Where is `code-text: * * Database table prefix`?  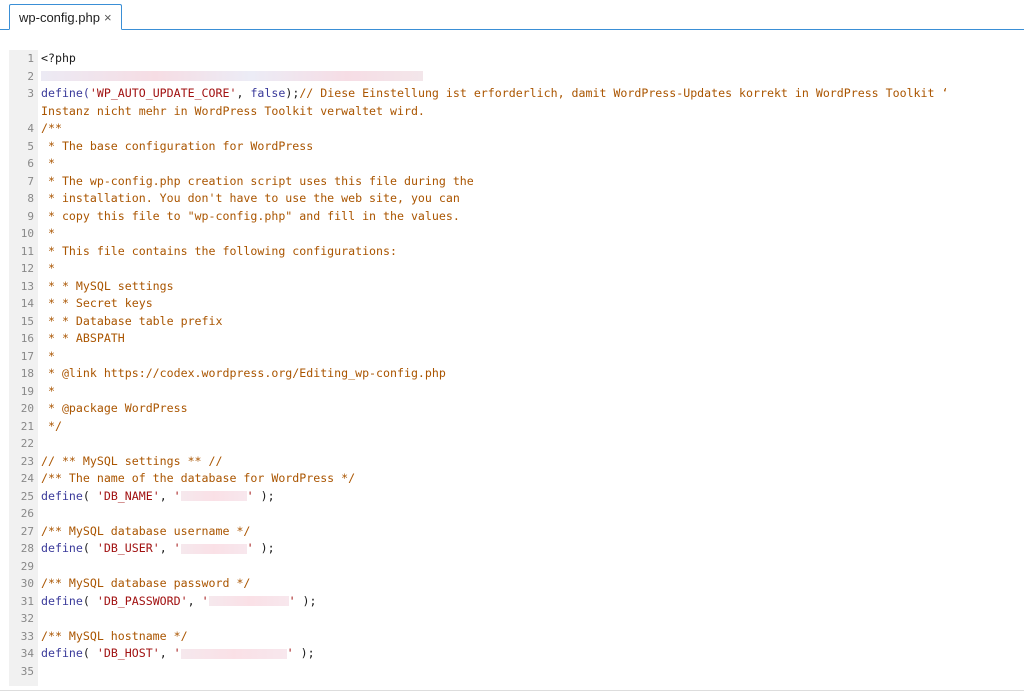
code-text: * * Database table prefix is located at coordinates (132, 322).